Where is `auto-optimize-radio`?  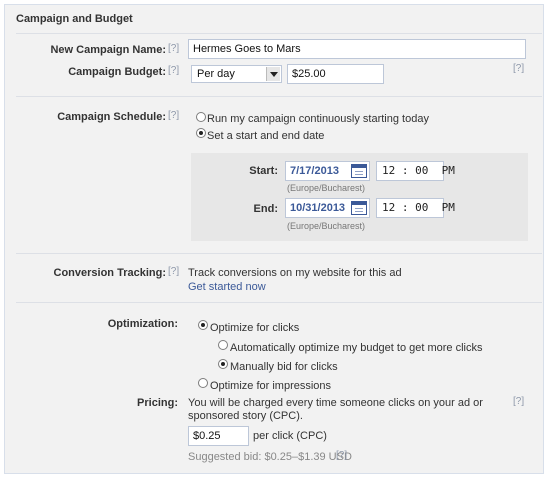 auto-optimize-radio is located at coordinates (223, 345).